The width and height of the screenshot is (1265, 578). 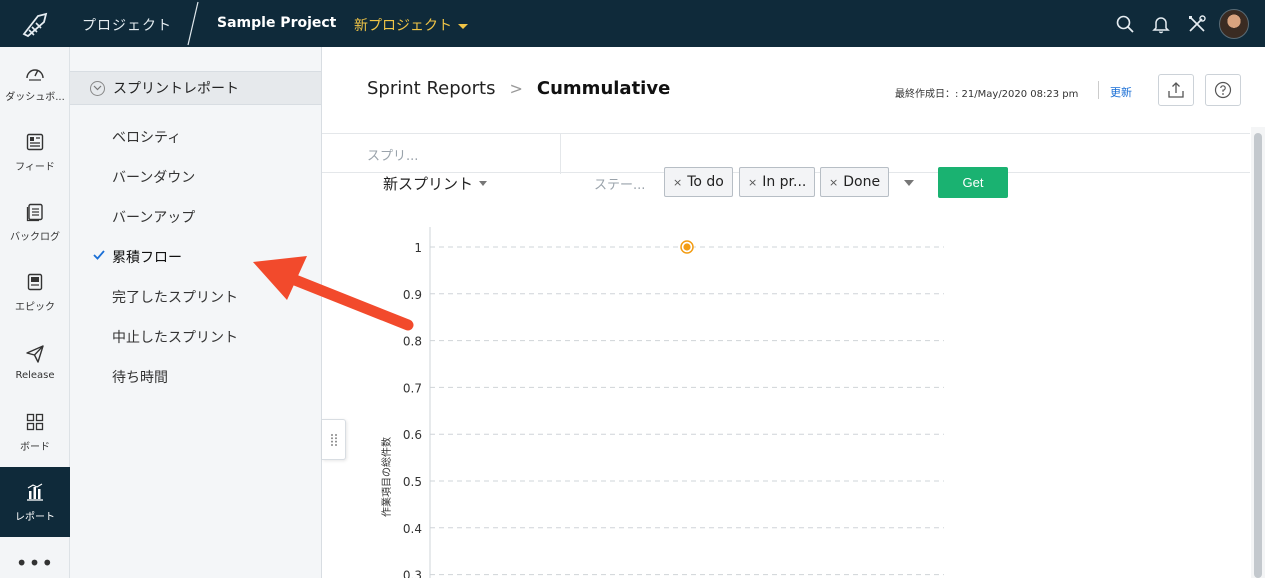 I want to click on sidebar-item-burndown: バーンダウン, so click(x=153, y=177).